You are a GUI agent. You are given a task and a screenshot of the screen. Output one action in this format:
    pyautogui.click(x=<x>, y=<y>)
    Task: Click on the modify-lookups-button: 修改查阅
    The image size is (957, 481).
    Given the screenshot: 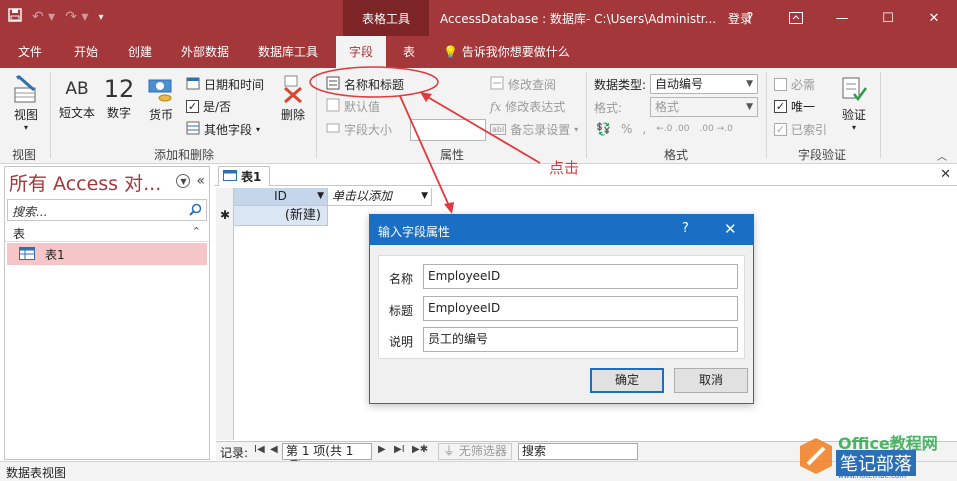 What is the action you would take?
    pyautogui.click(x=523, y=84)
    